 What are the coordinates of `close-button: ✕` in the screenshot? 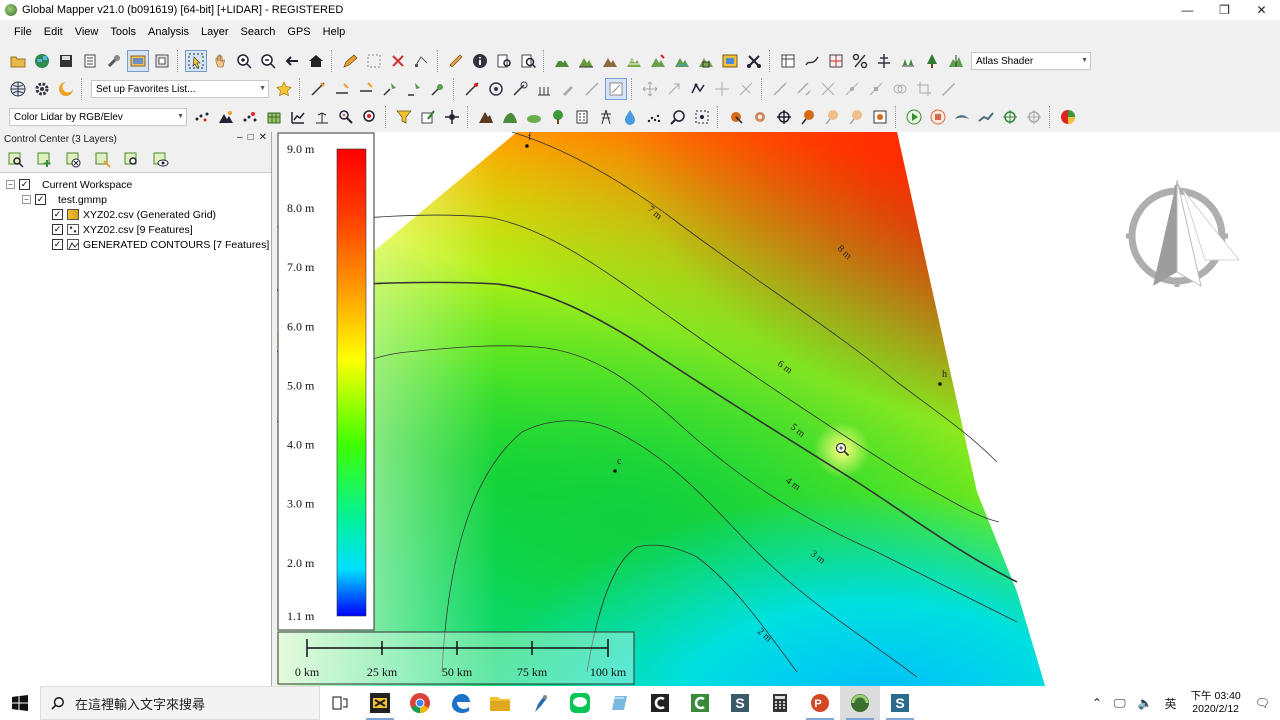 It's located at (1261, 10).